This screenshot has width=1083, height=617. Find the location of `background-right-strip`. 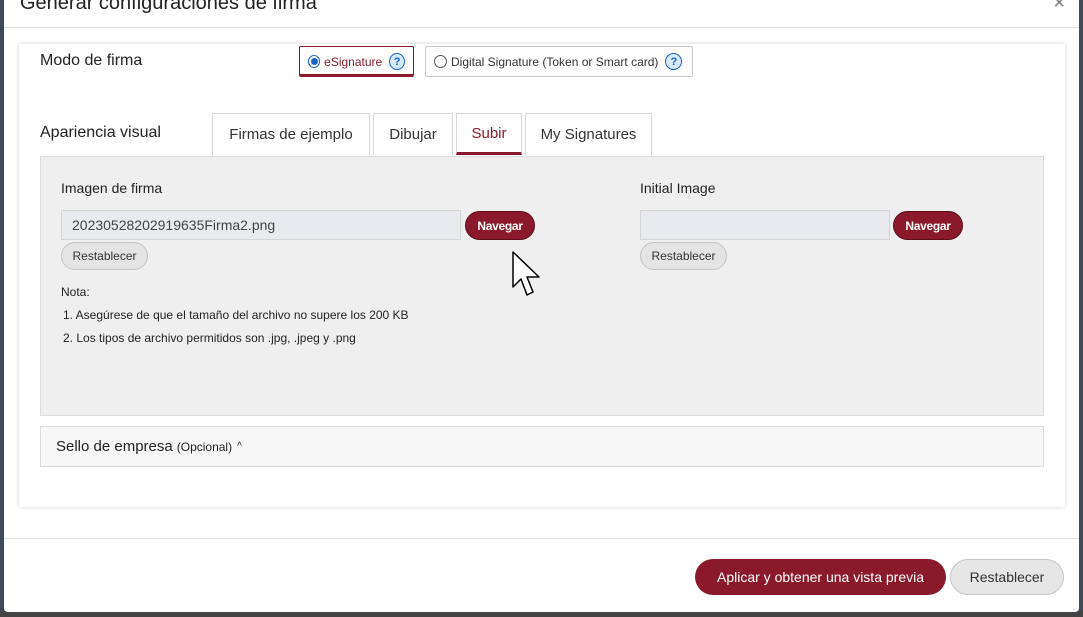

background-right-strip is located at coordinates (1081, 308).